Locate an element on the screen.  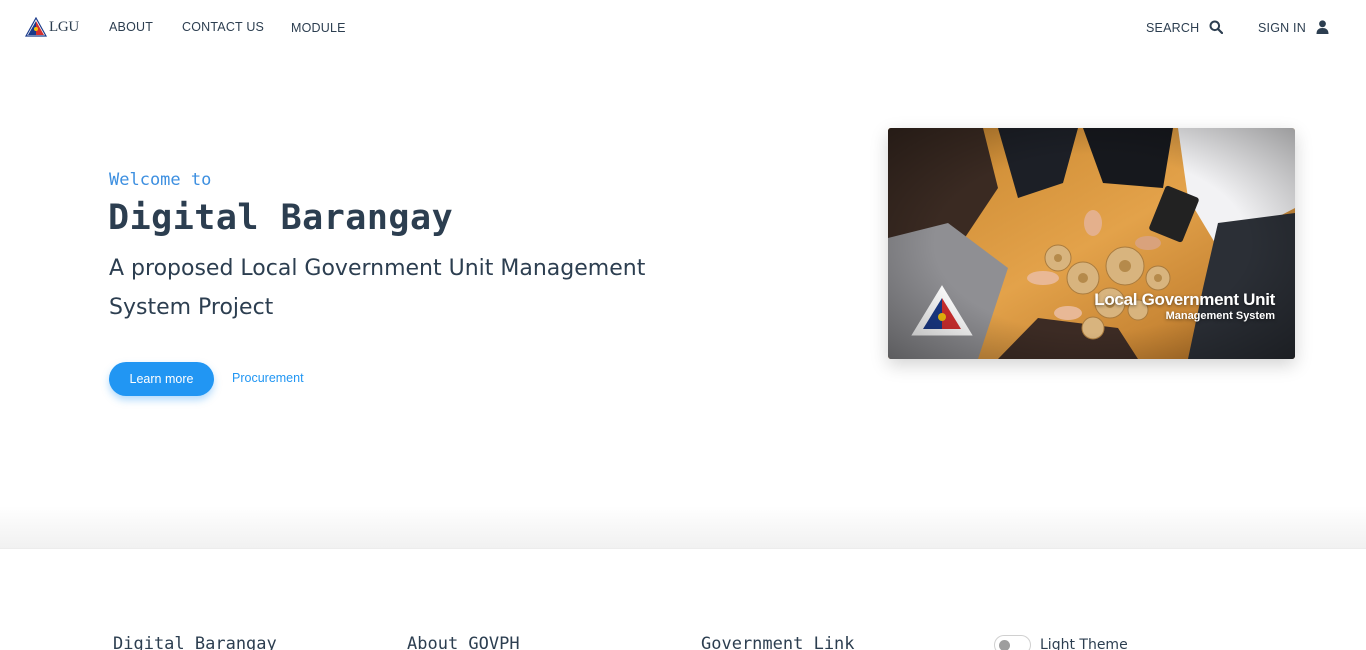
team-gears-photo is located at coordinates (1091, 243).